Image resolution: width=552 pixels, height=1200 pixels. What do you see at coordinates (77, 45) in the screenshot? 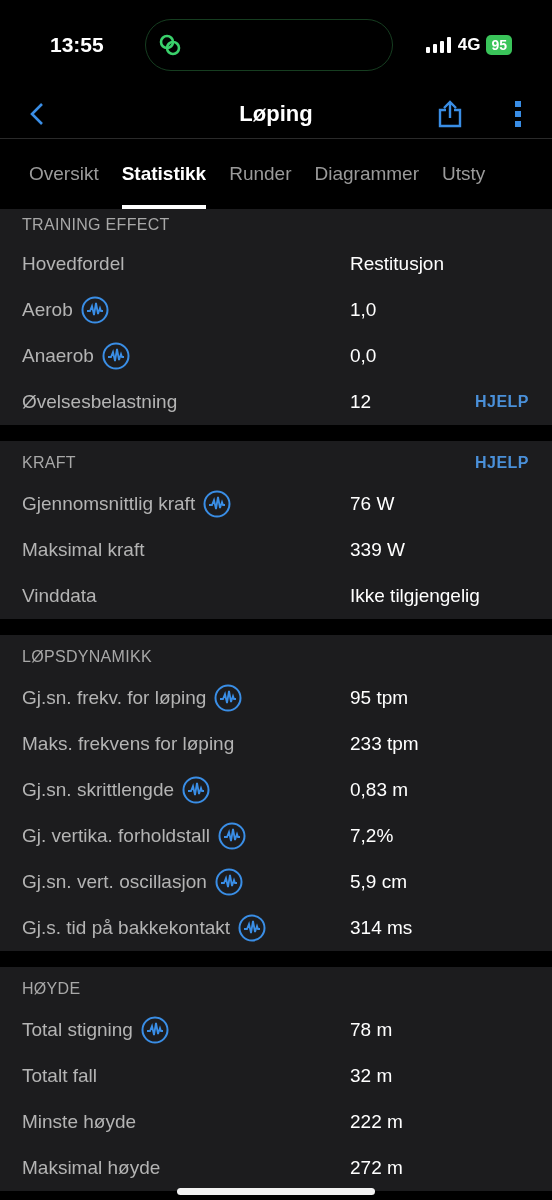
I see `status-time: 13:55` at bounding box center [77, 45].